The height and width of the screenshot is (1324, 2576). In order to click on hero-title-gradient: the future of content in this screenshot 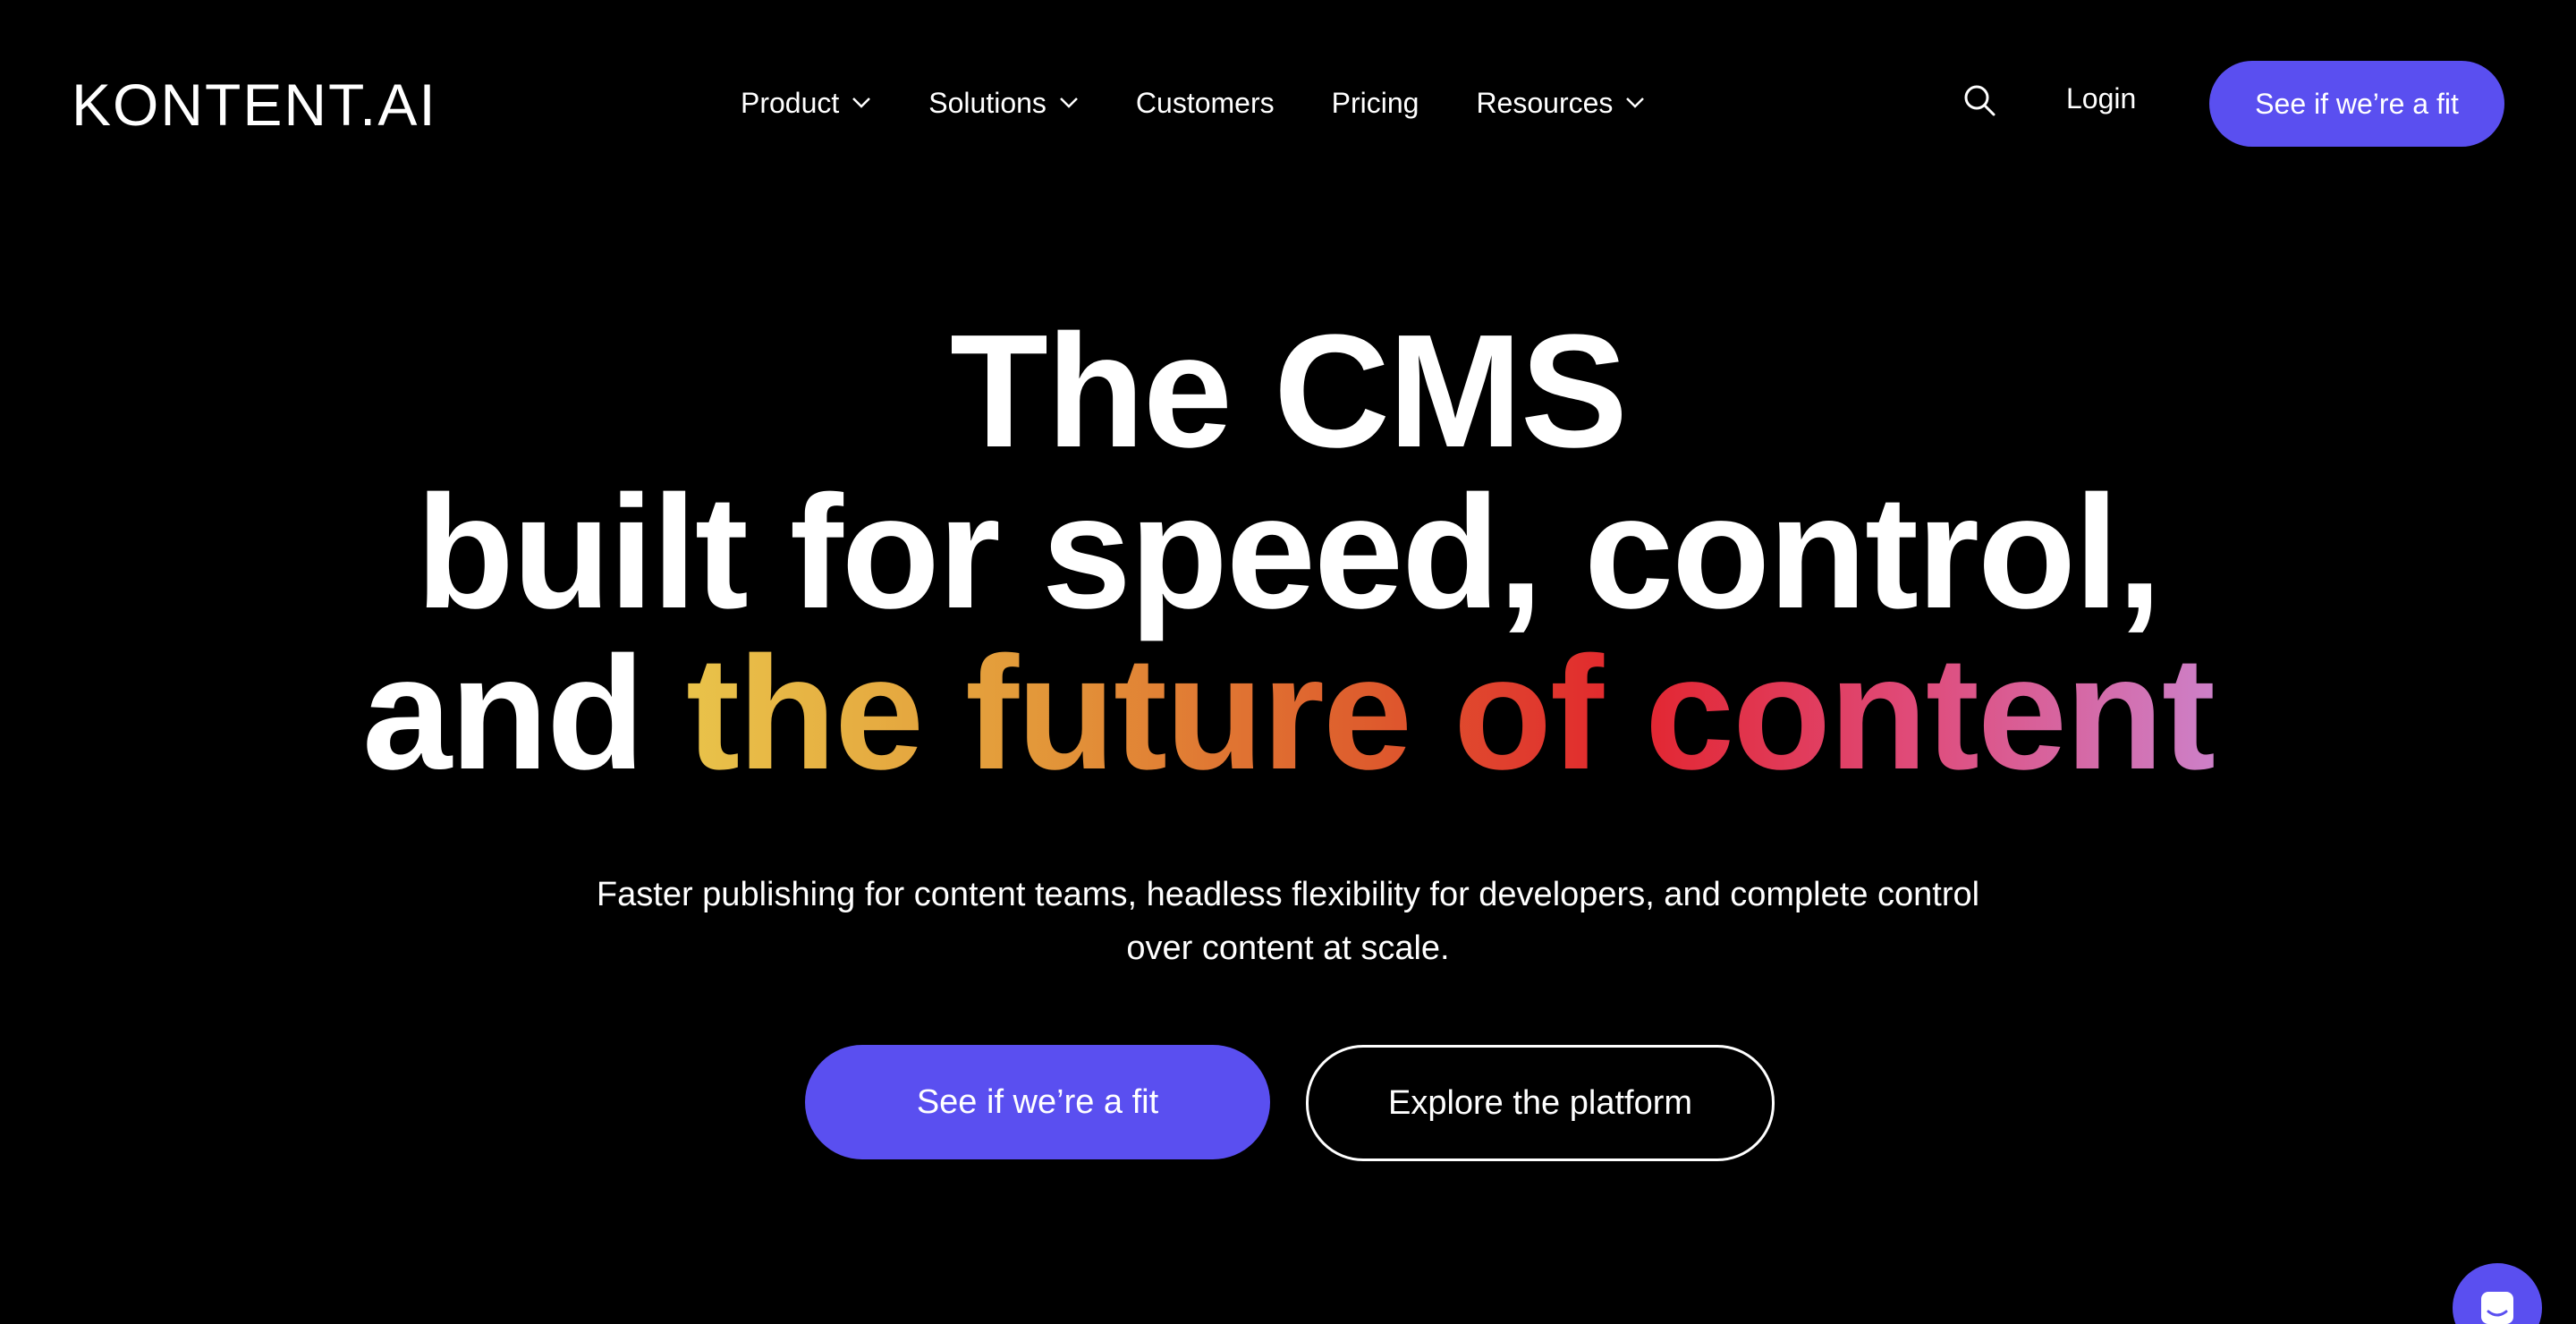, I will do `click(1451, 713)`.